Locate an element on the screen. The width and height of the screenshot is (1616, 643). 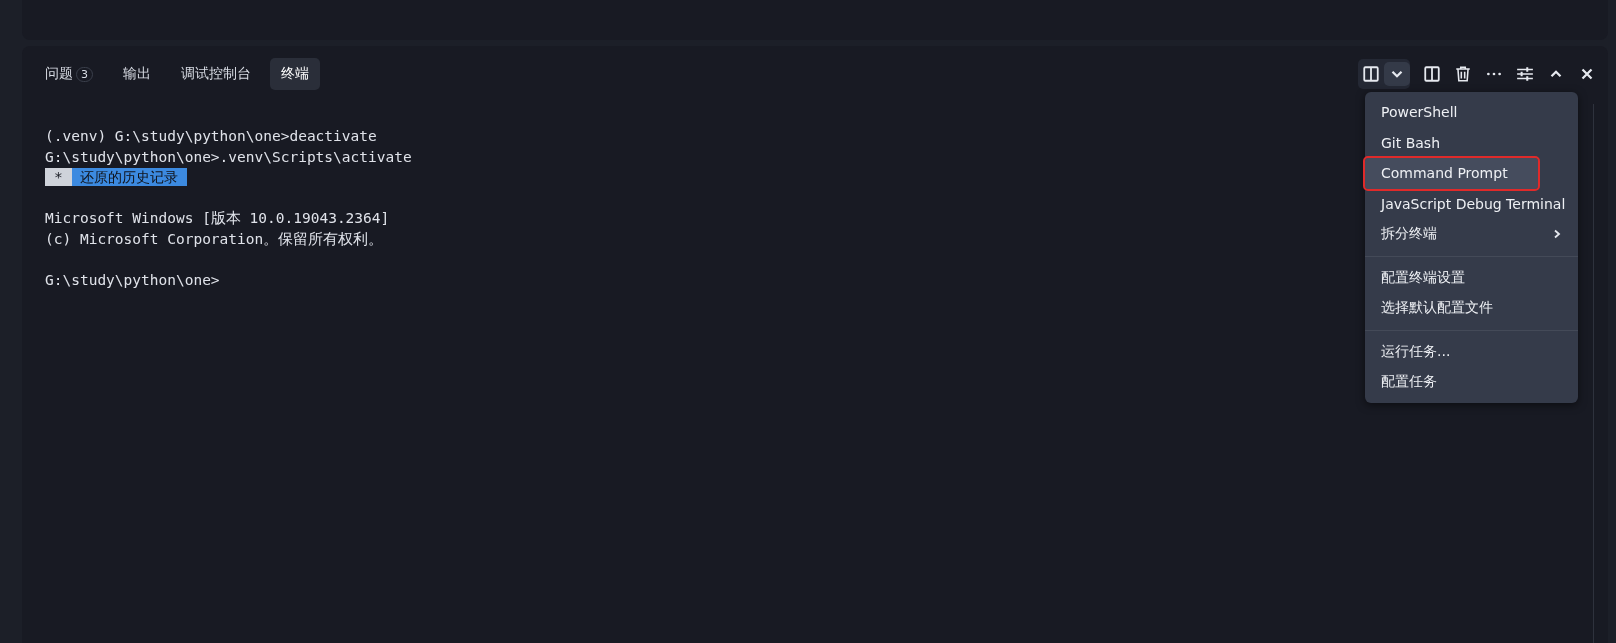
settings-sliders-icon is located at coordinates (1525, 74).